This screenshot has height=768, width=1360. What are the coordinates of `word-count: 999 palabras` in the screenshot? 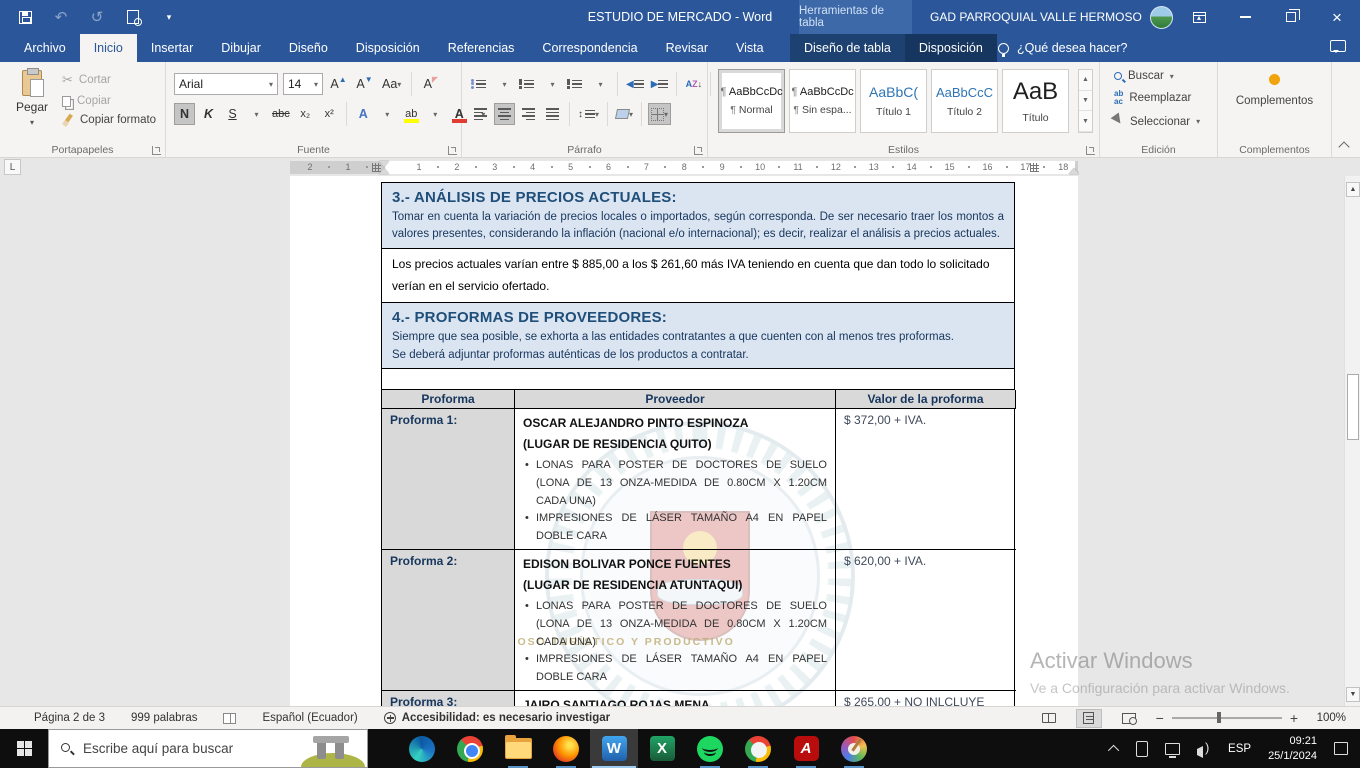 It's located at (164, 718).